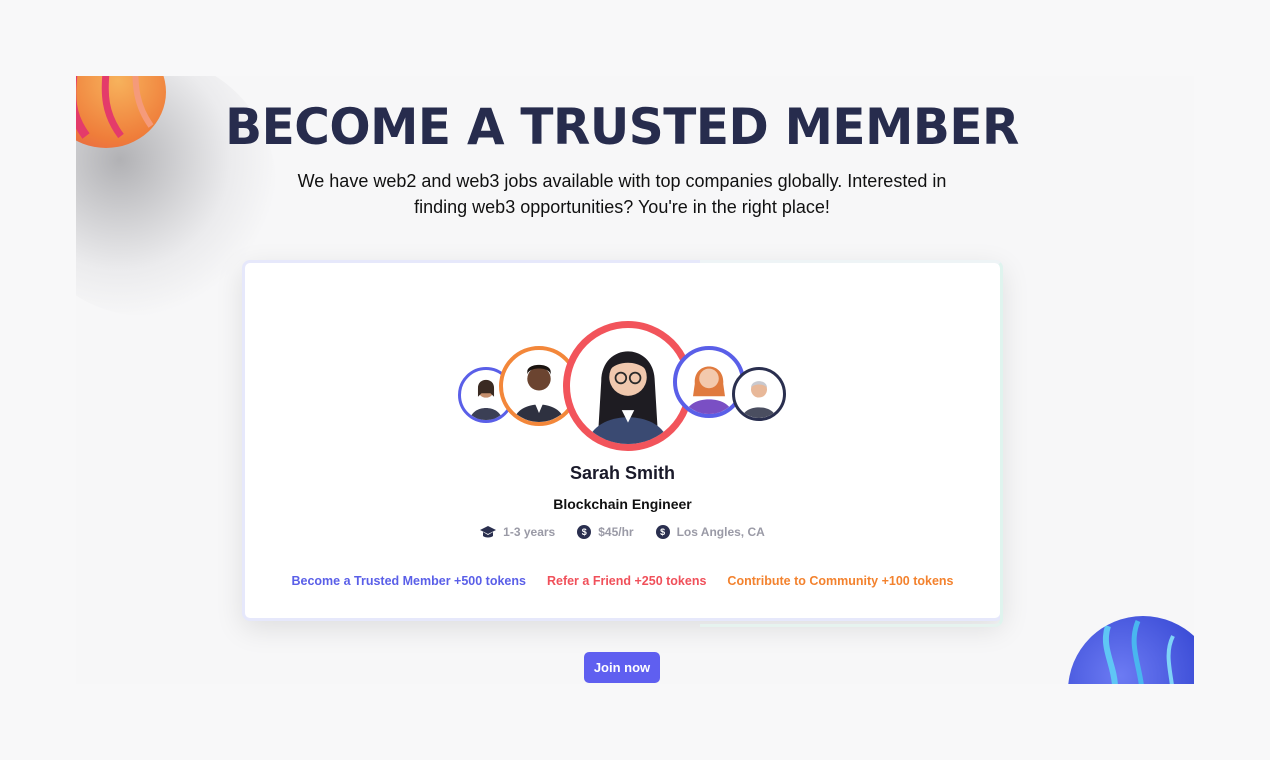 The height and width of the screenshot is (760, 1270). Describe the element at coordinates (1131, 650) in the screenshot. I see `blue-orb-decoration` at that location.